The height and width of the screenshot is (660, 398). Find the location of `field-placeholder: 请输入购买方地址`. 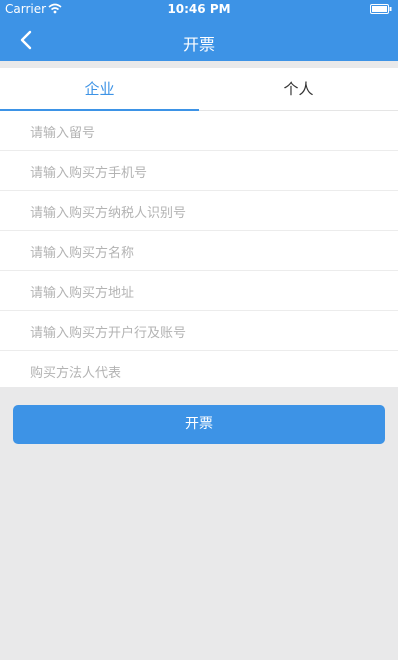

field-placeholder: 请输入购买方地址 is located at coordinates (82, 293).